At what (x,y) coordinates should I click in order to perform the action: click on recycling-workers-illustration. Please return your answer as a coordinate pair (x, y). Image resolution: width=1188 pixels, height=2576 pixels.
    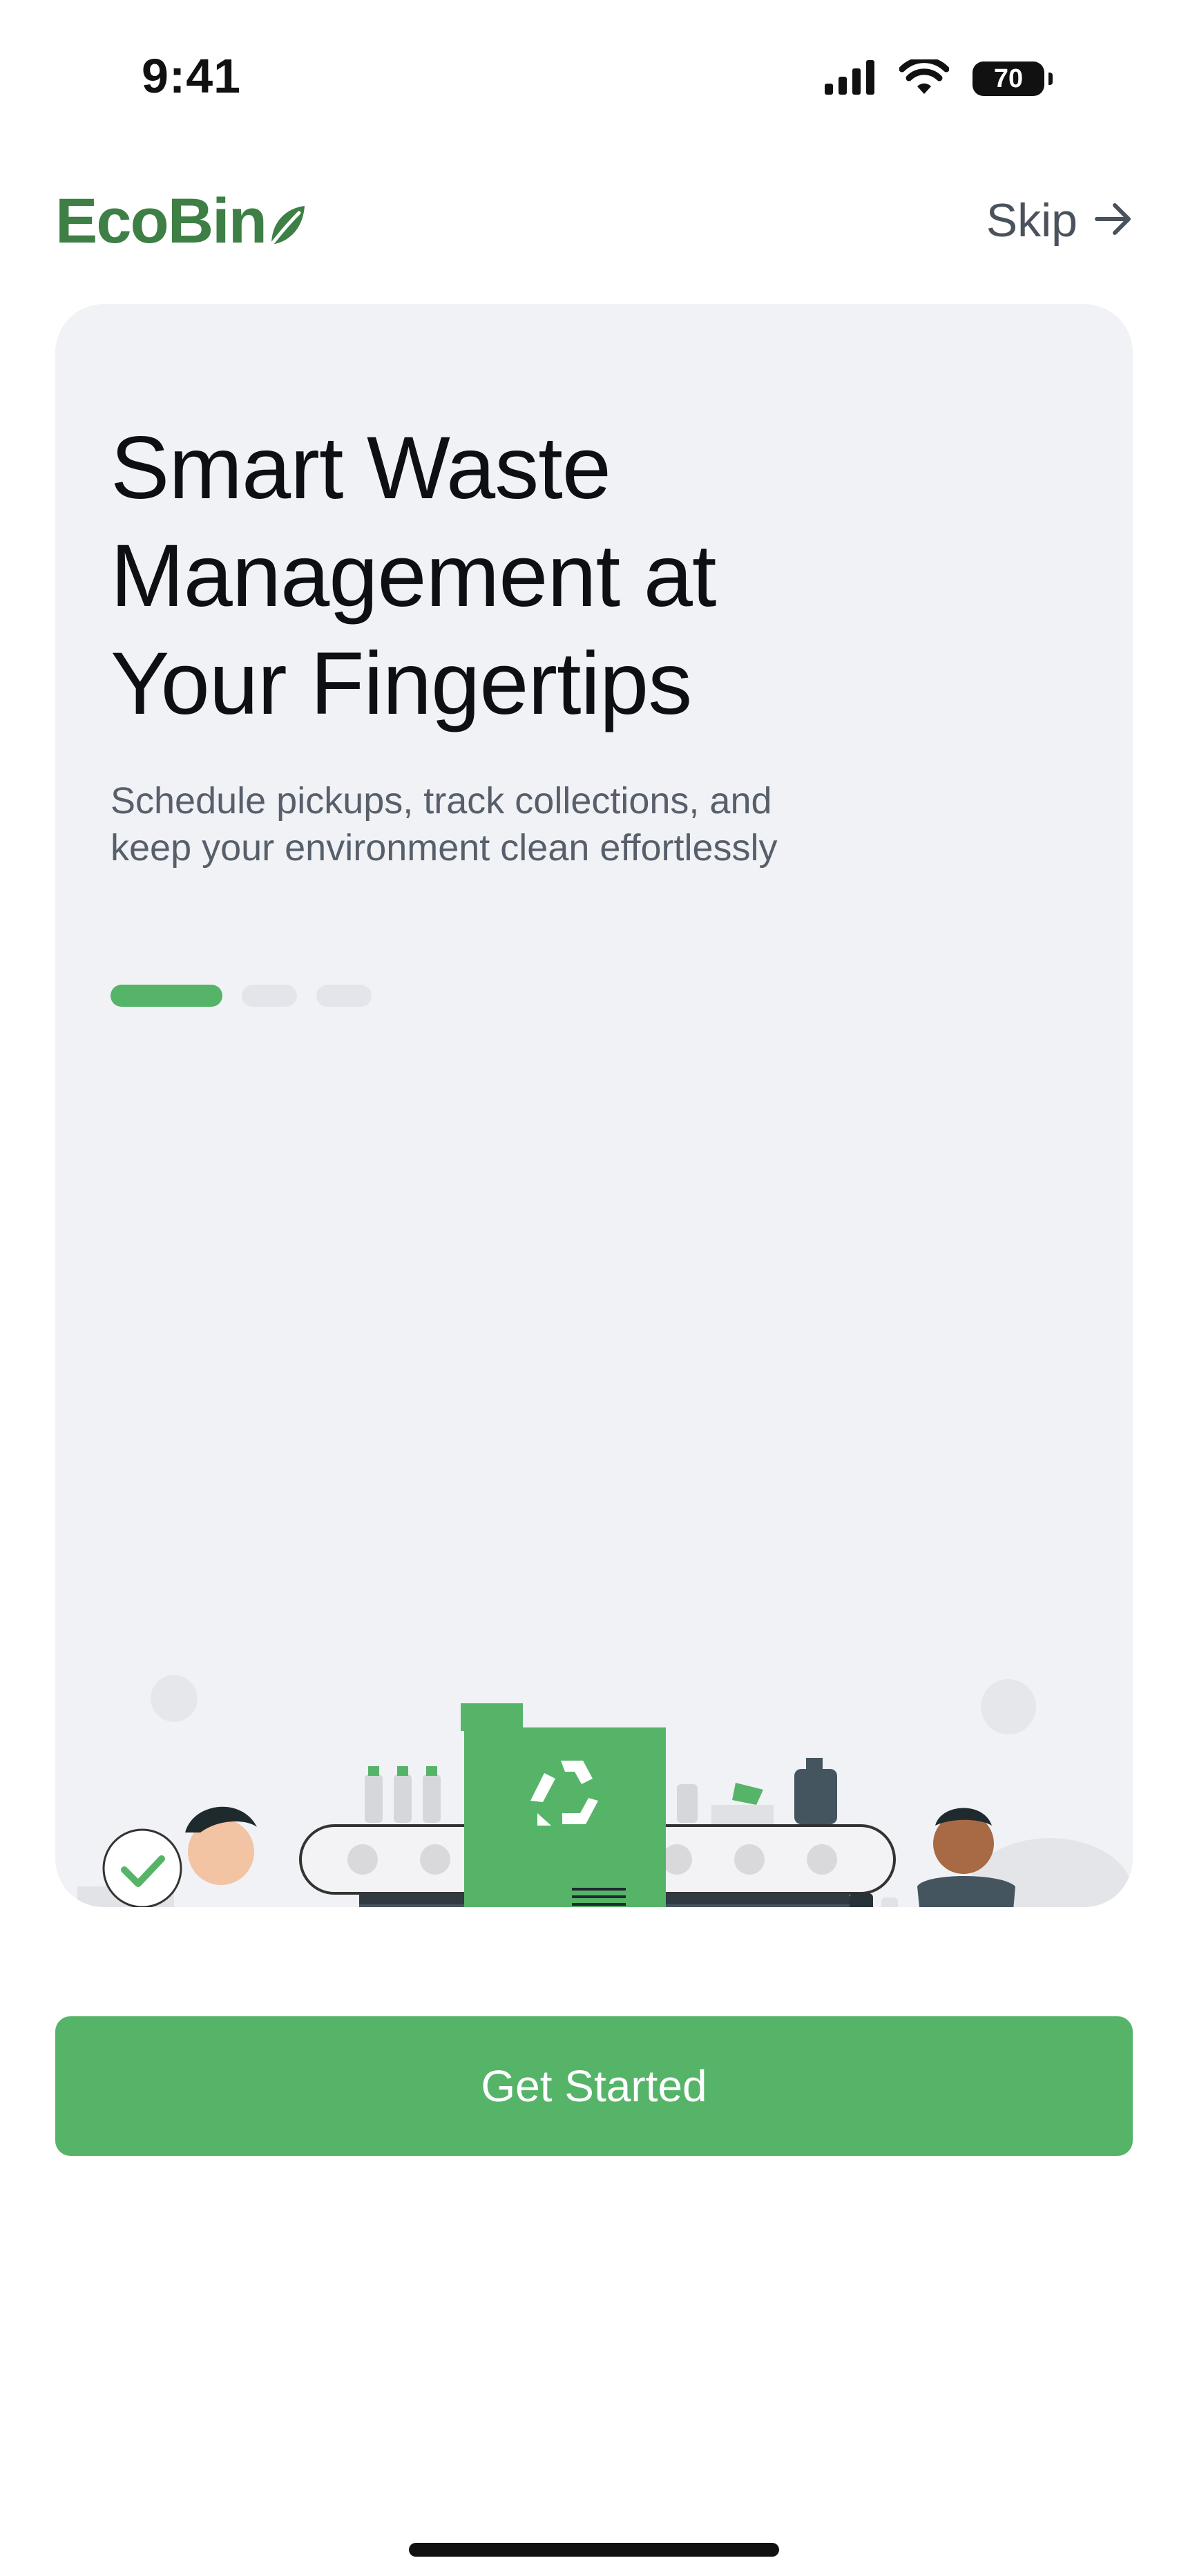
    Looking at the image, I should click on (605, 1791).